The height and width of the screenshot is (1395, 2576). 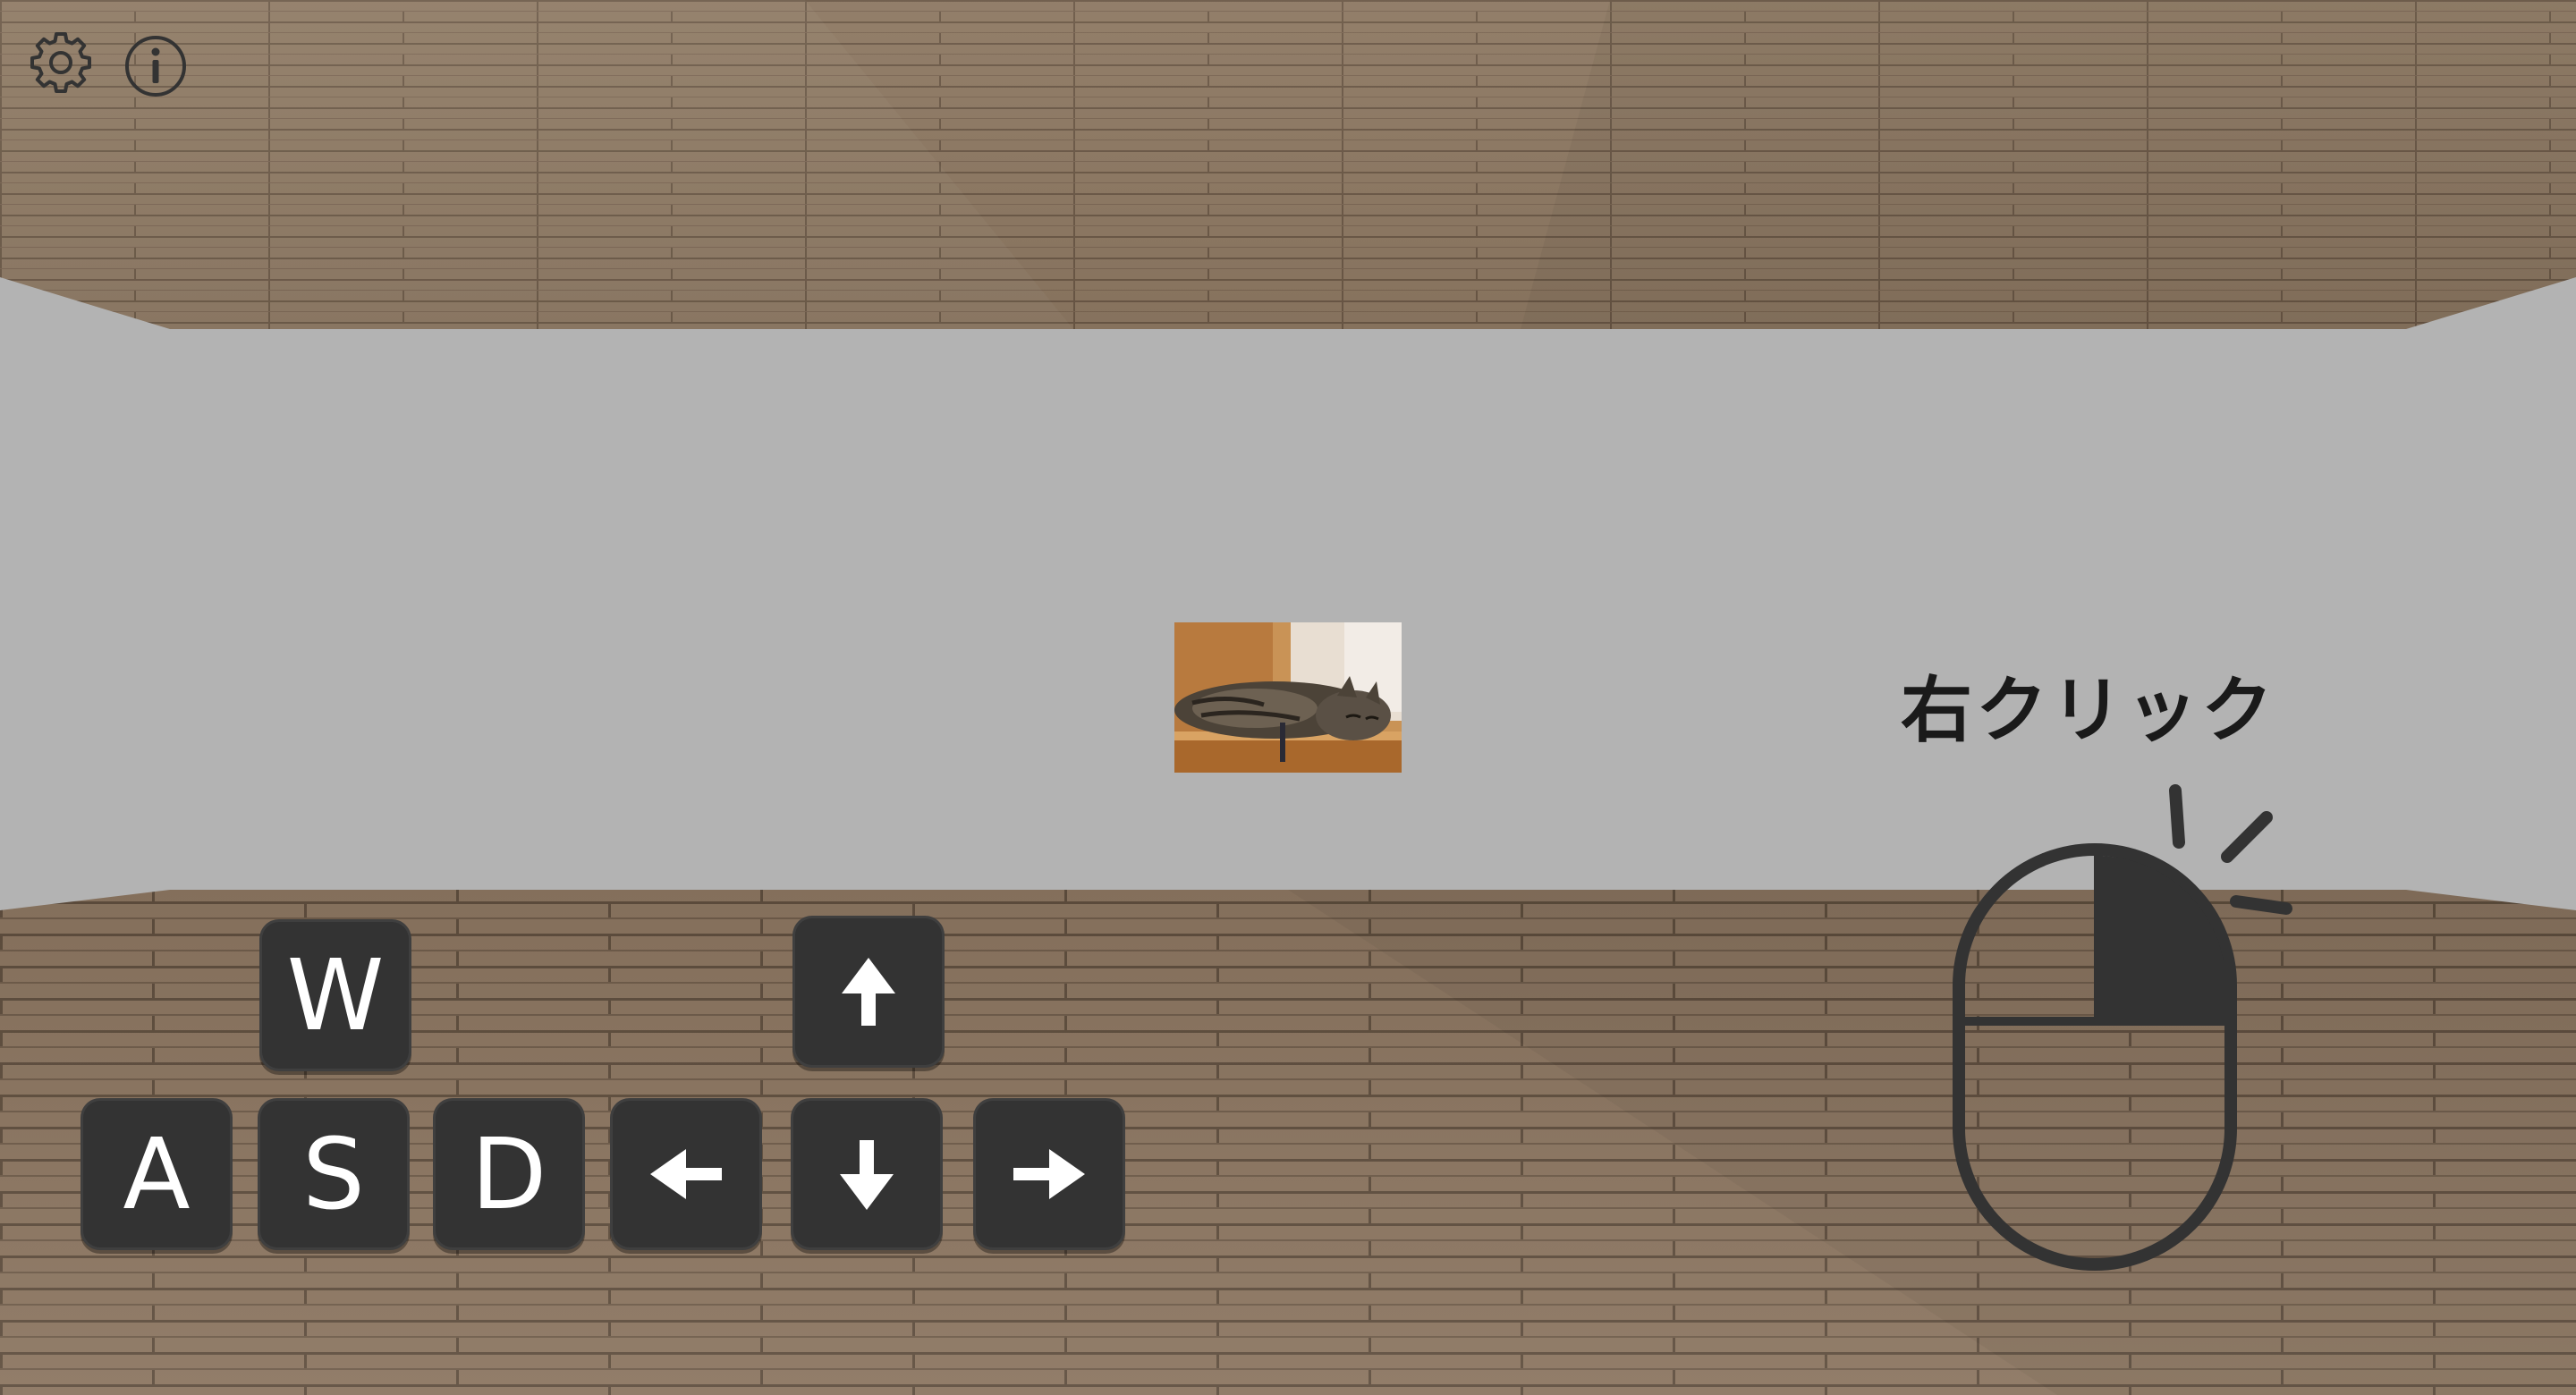 I want to click on arrow-up-icon, so click(x=868, y=992).